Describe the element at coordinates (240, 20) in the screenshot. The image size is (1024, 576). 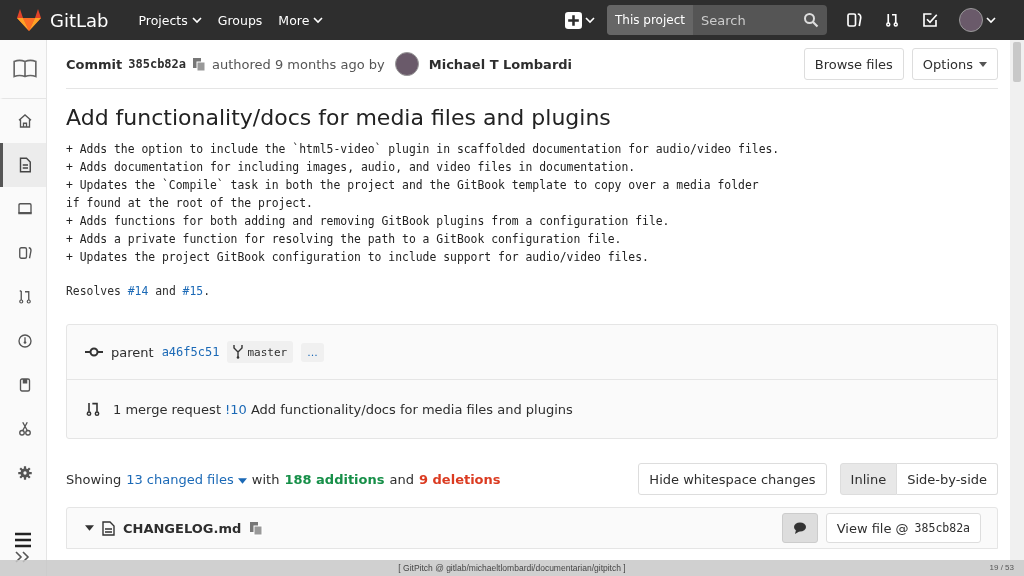
I see `nav-menu: Groups` at that location.